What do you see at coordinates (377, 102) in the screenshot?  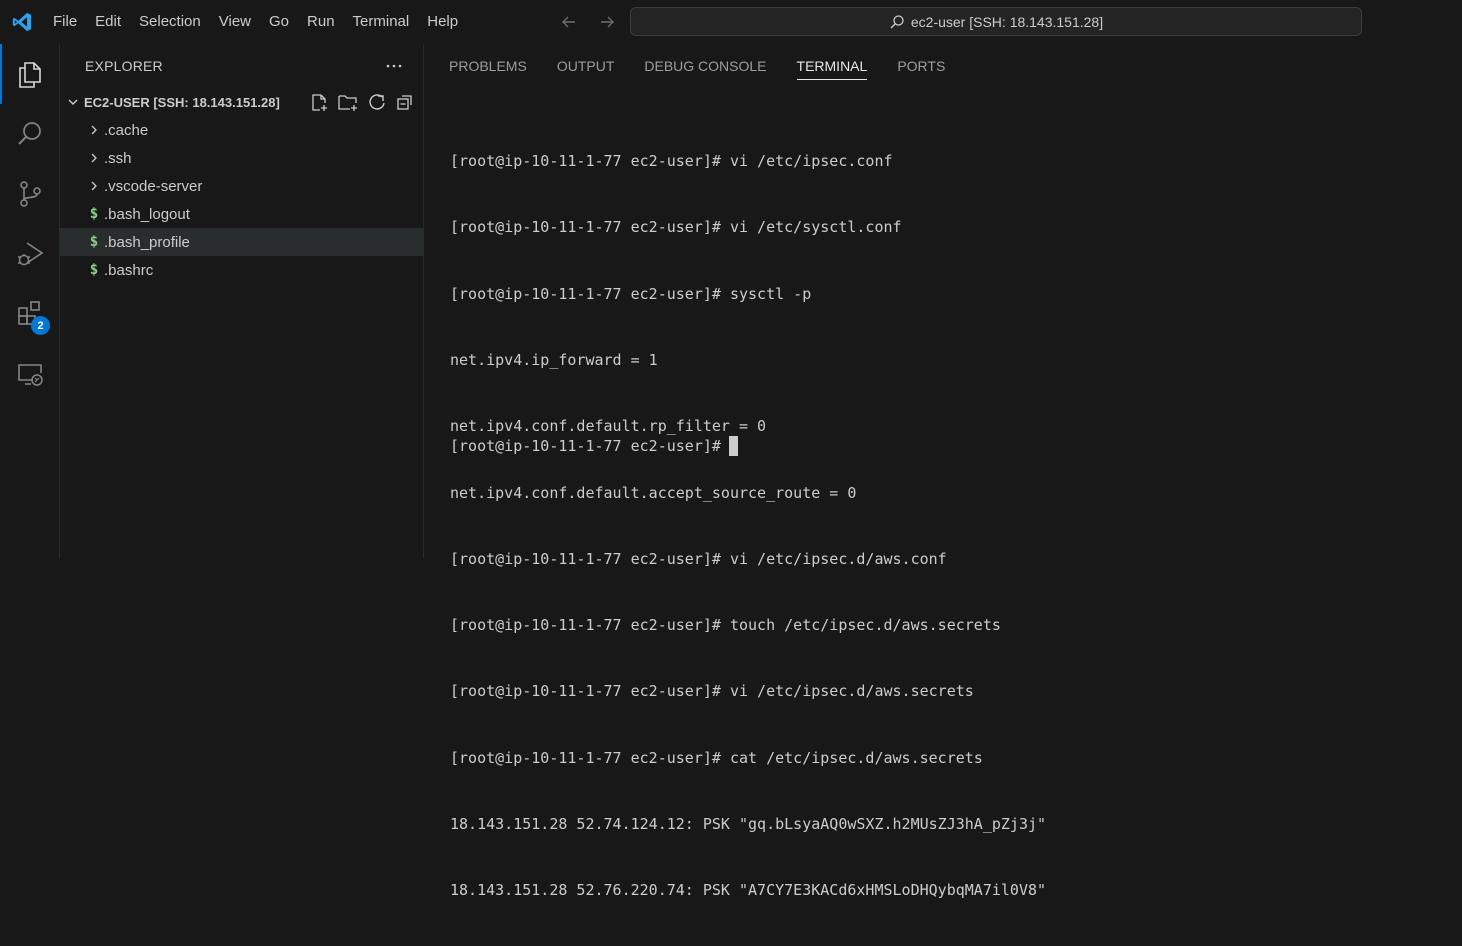 I see `refresh-icon` at bounding box center [377, 102].